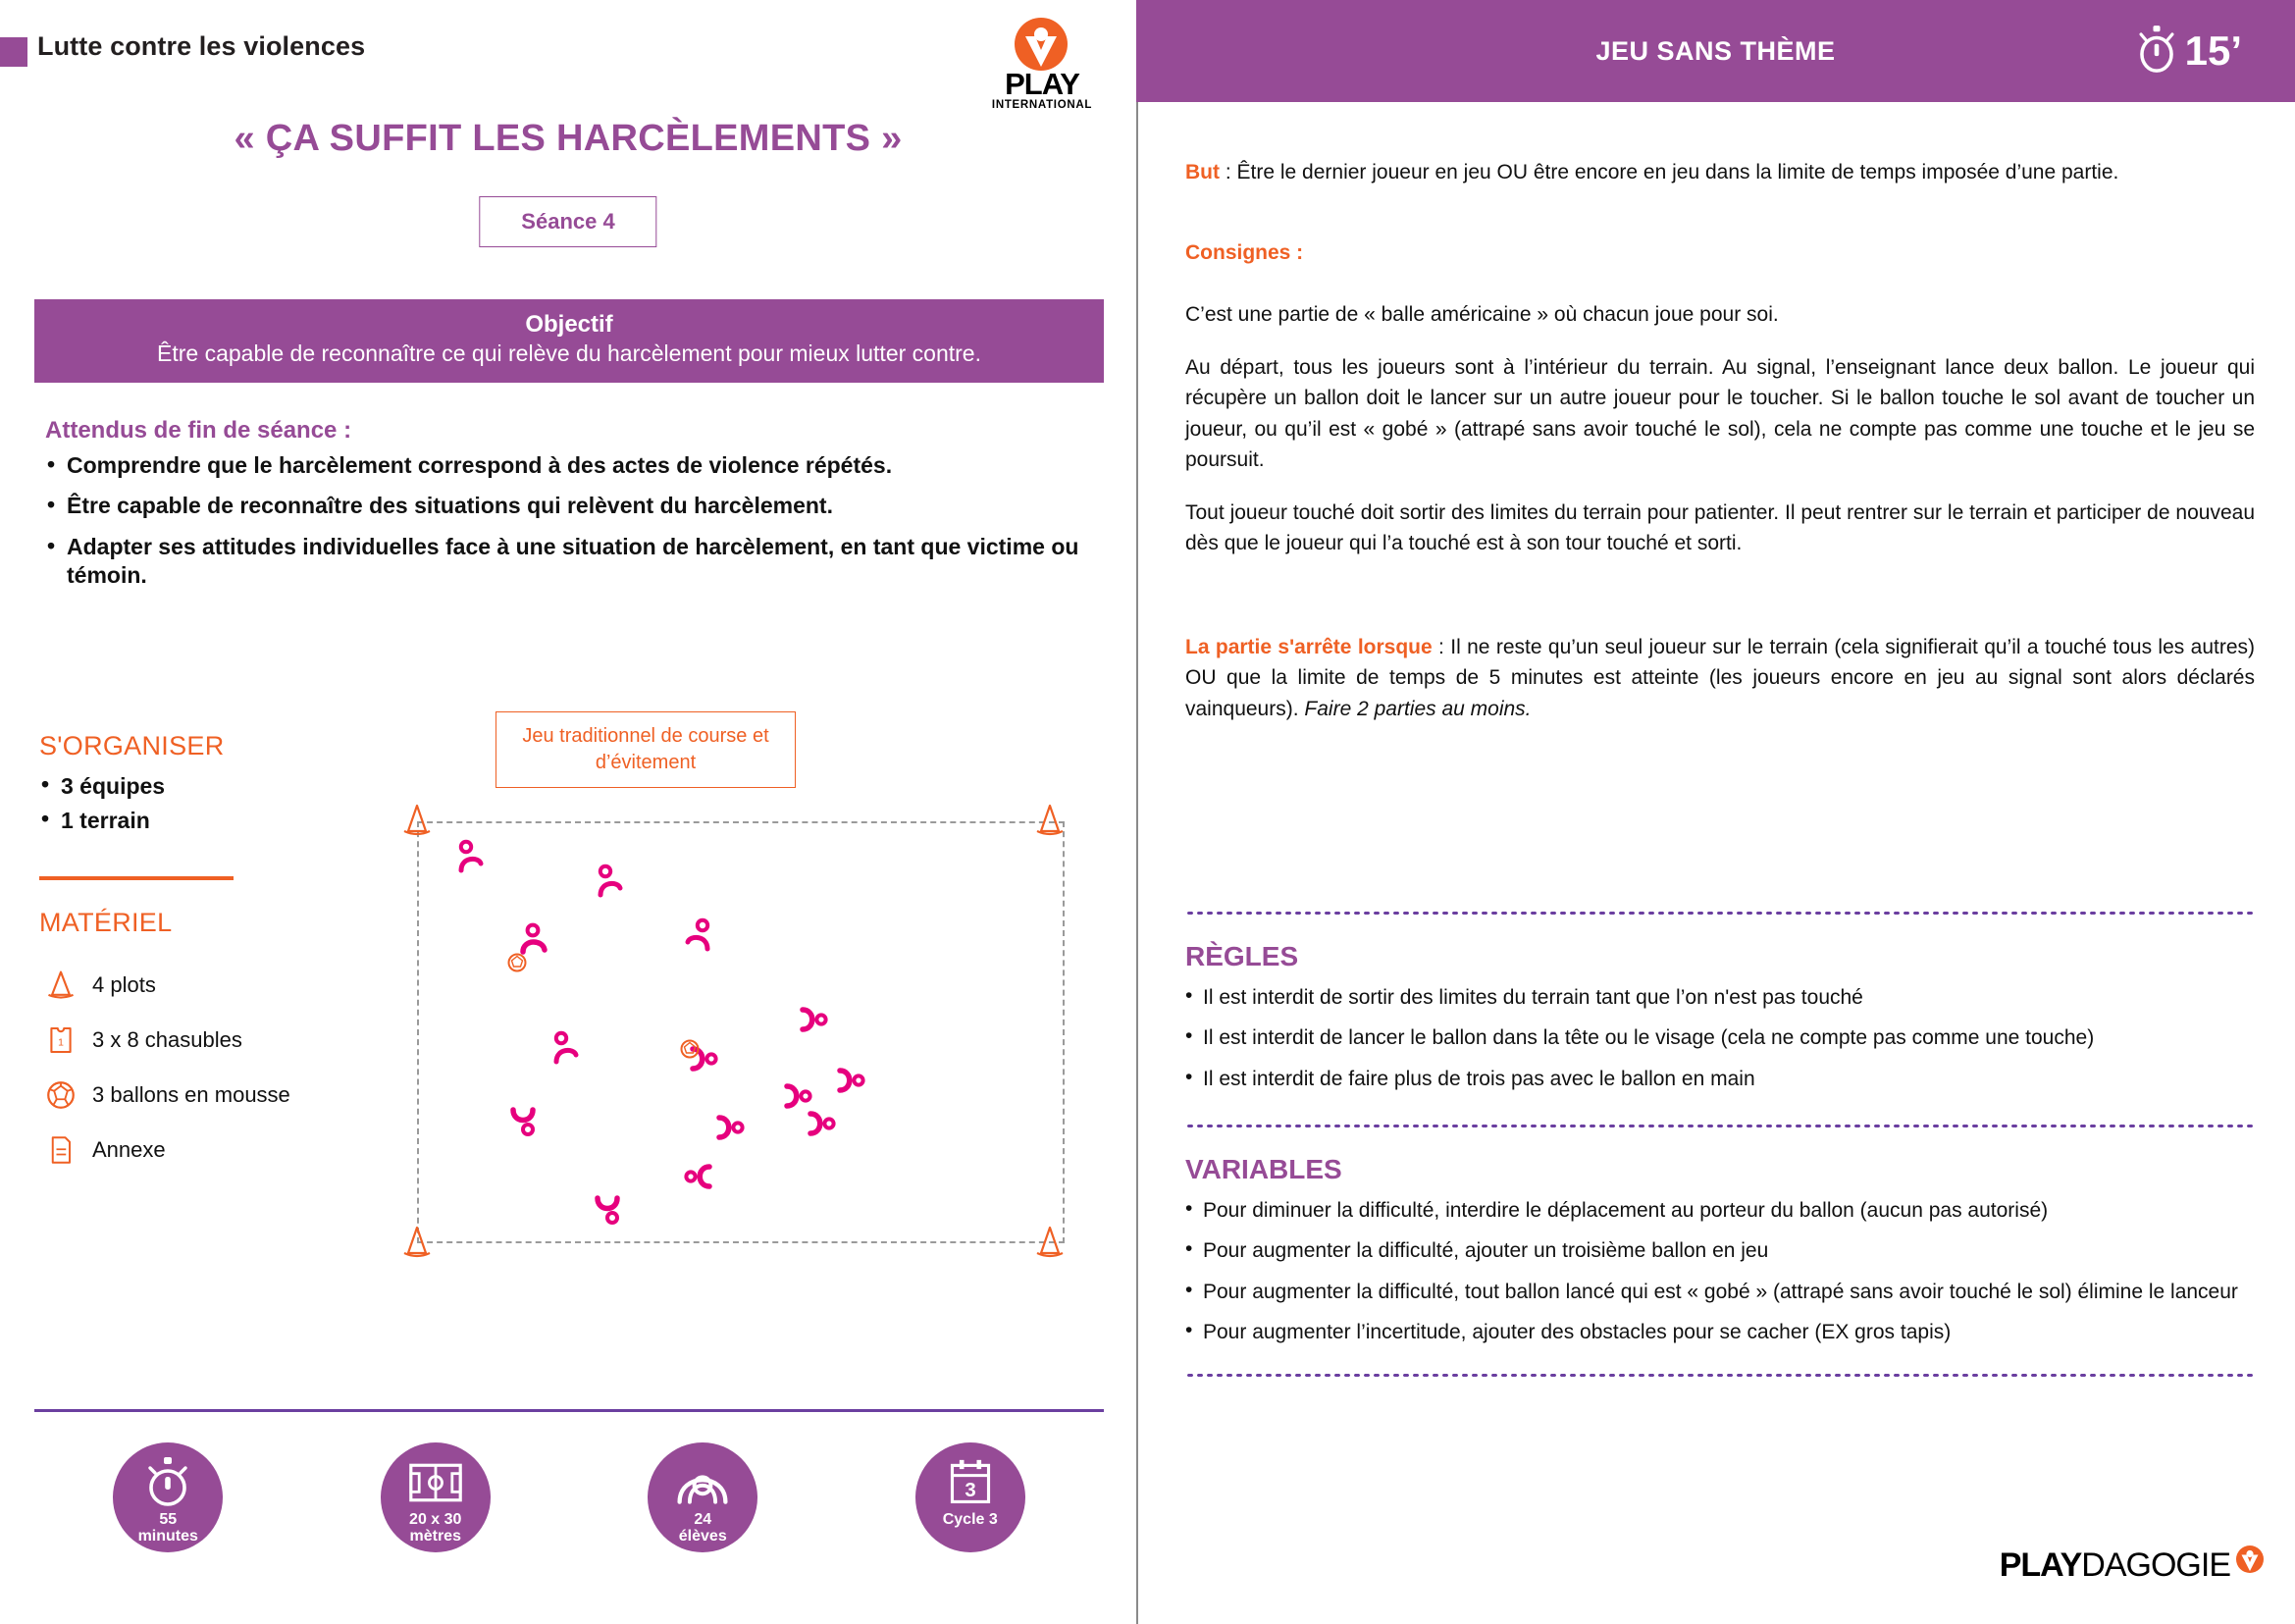 The width and height of the screenshot is (2295, 1624). Describe the element at coordinates (569, 324) in the screenshot. I see `objective-heading: Objectif` at that location.